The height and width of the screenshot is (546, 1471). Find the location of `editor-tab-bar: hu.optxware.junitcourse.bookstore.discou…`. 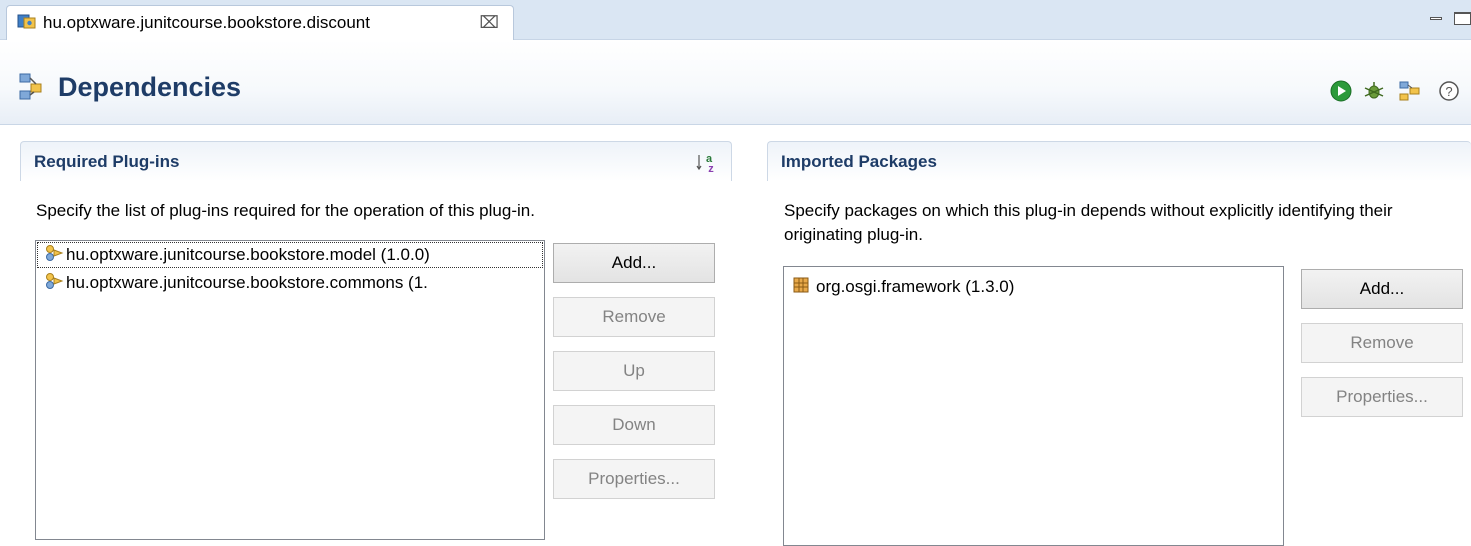

editor-tab-bar: hu.optxware.junitcourse.bookstore.discou… is located at coordinates (735, 20).